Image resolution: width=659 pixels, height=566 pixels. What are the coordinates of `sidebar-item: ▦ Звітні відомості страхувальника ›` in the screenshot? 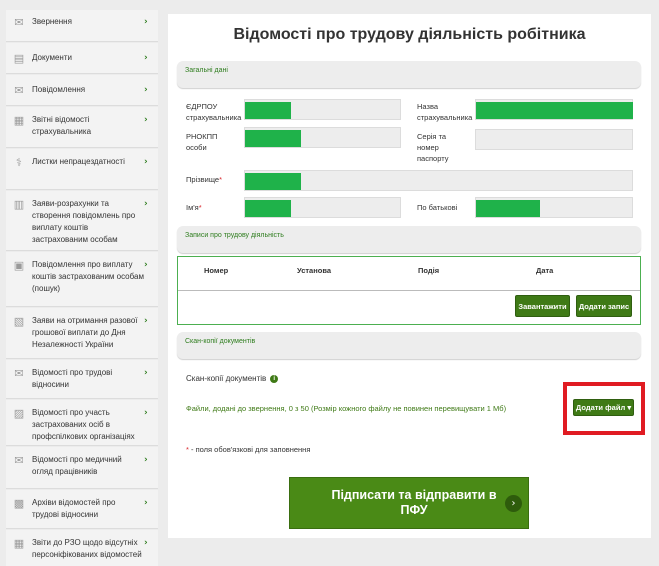 It's located at (82, 127).